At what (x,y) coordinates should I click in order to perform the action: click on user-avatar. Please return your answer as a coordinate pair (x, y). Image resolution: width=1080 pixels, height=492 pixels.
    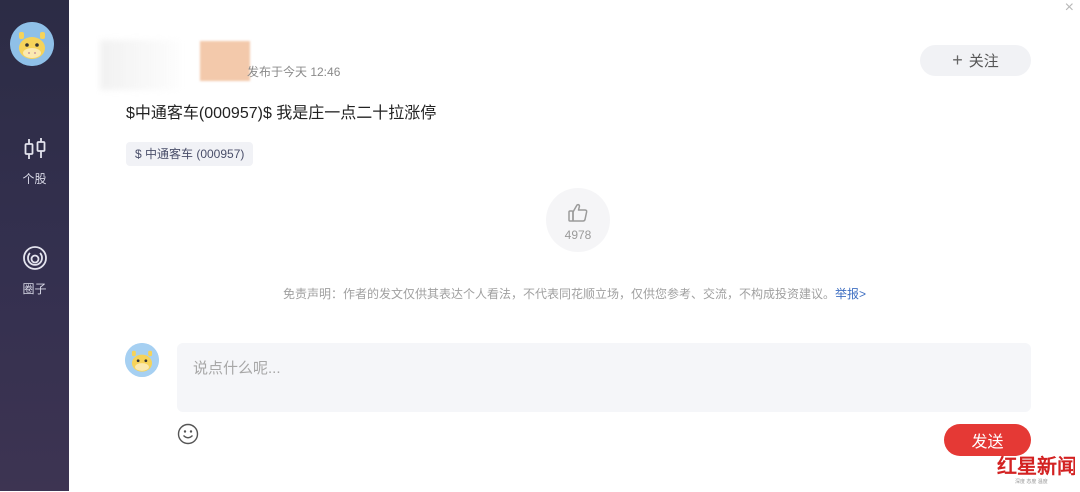
    Looking at the image, I should click on (32, 44).